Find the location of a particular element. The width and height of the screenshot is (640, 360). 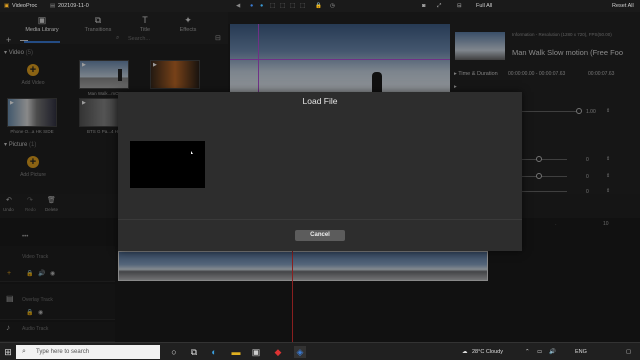

taskbar-search-placeholder: Type here to search is located at coordinates (63, 352).